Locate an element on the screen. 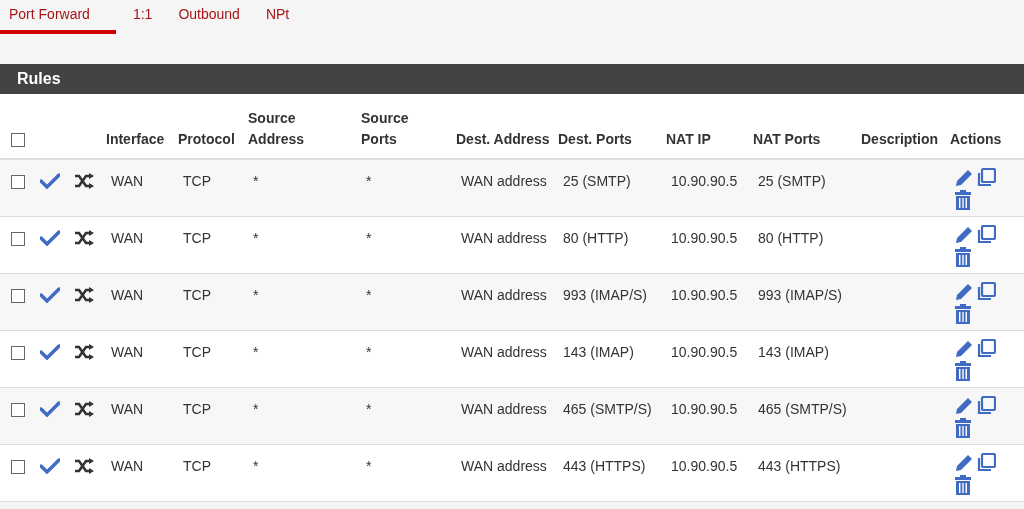 This screenshot has width=1024, height=509. nav-tab: 1:1 is located at coordinates (142, 17).